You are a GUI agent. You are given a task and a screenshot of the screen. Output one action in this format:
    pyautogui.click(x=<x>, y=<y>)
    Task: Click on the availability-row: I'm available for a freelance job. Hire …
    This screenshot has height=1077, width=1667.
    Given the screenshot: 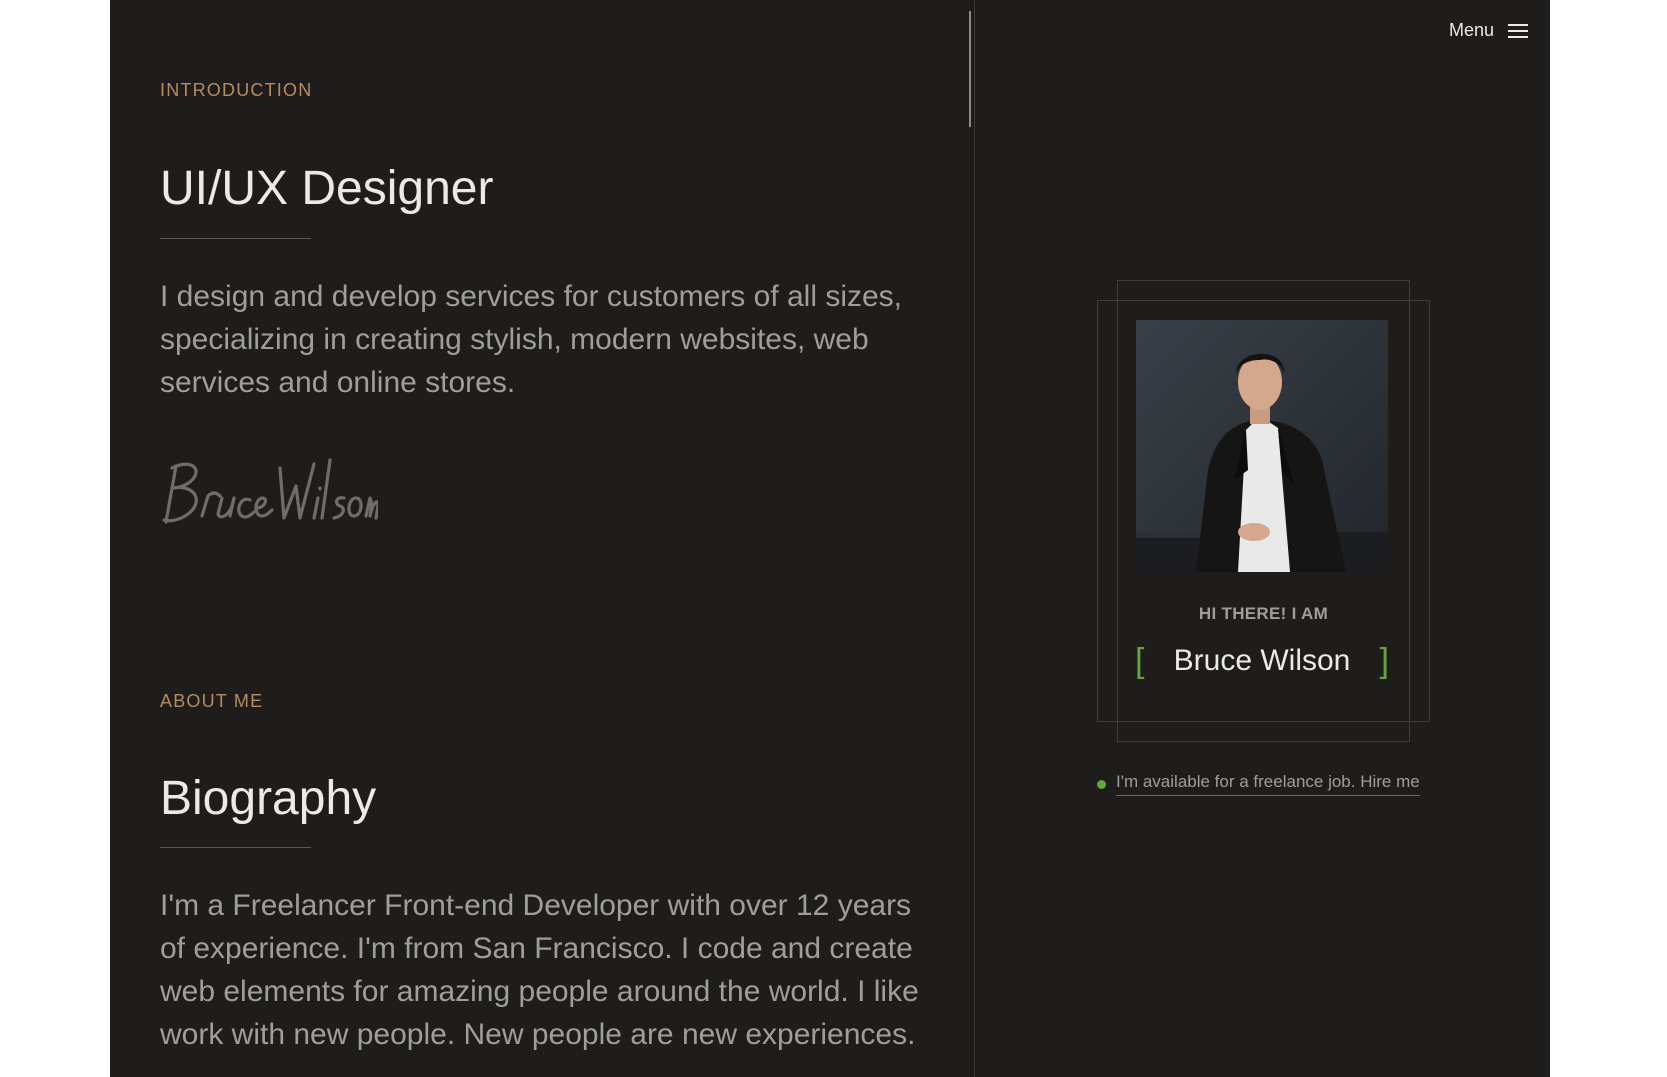 What is the action you would take?
    pyautogui.click(x=1258, y=784)
    